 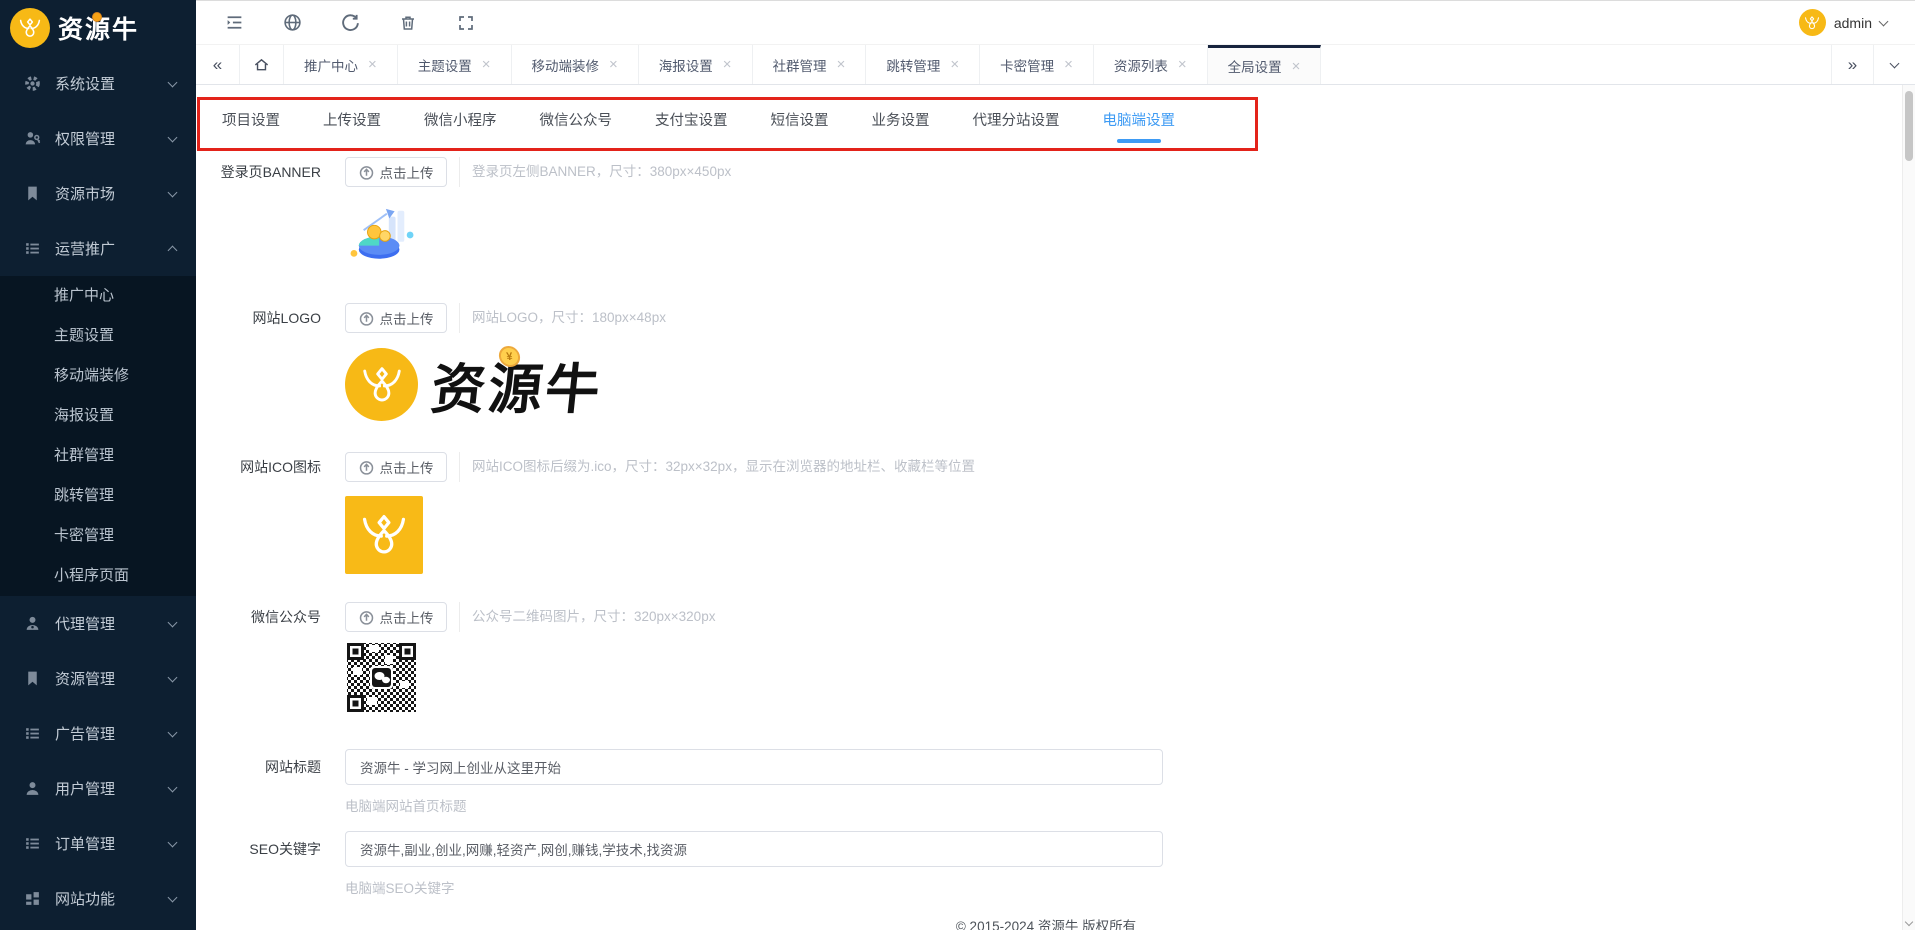 I want to click on field-label: 登录页BANNER, so click(x=270, y=172).